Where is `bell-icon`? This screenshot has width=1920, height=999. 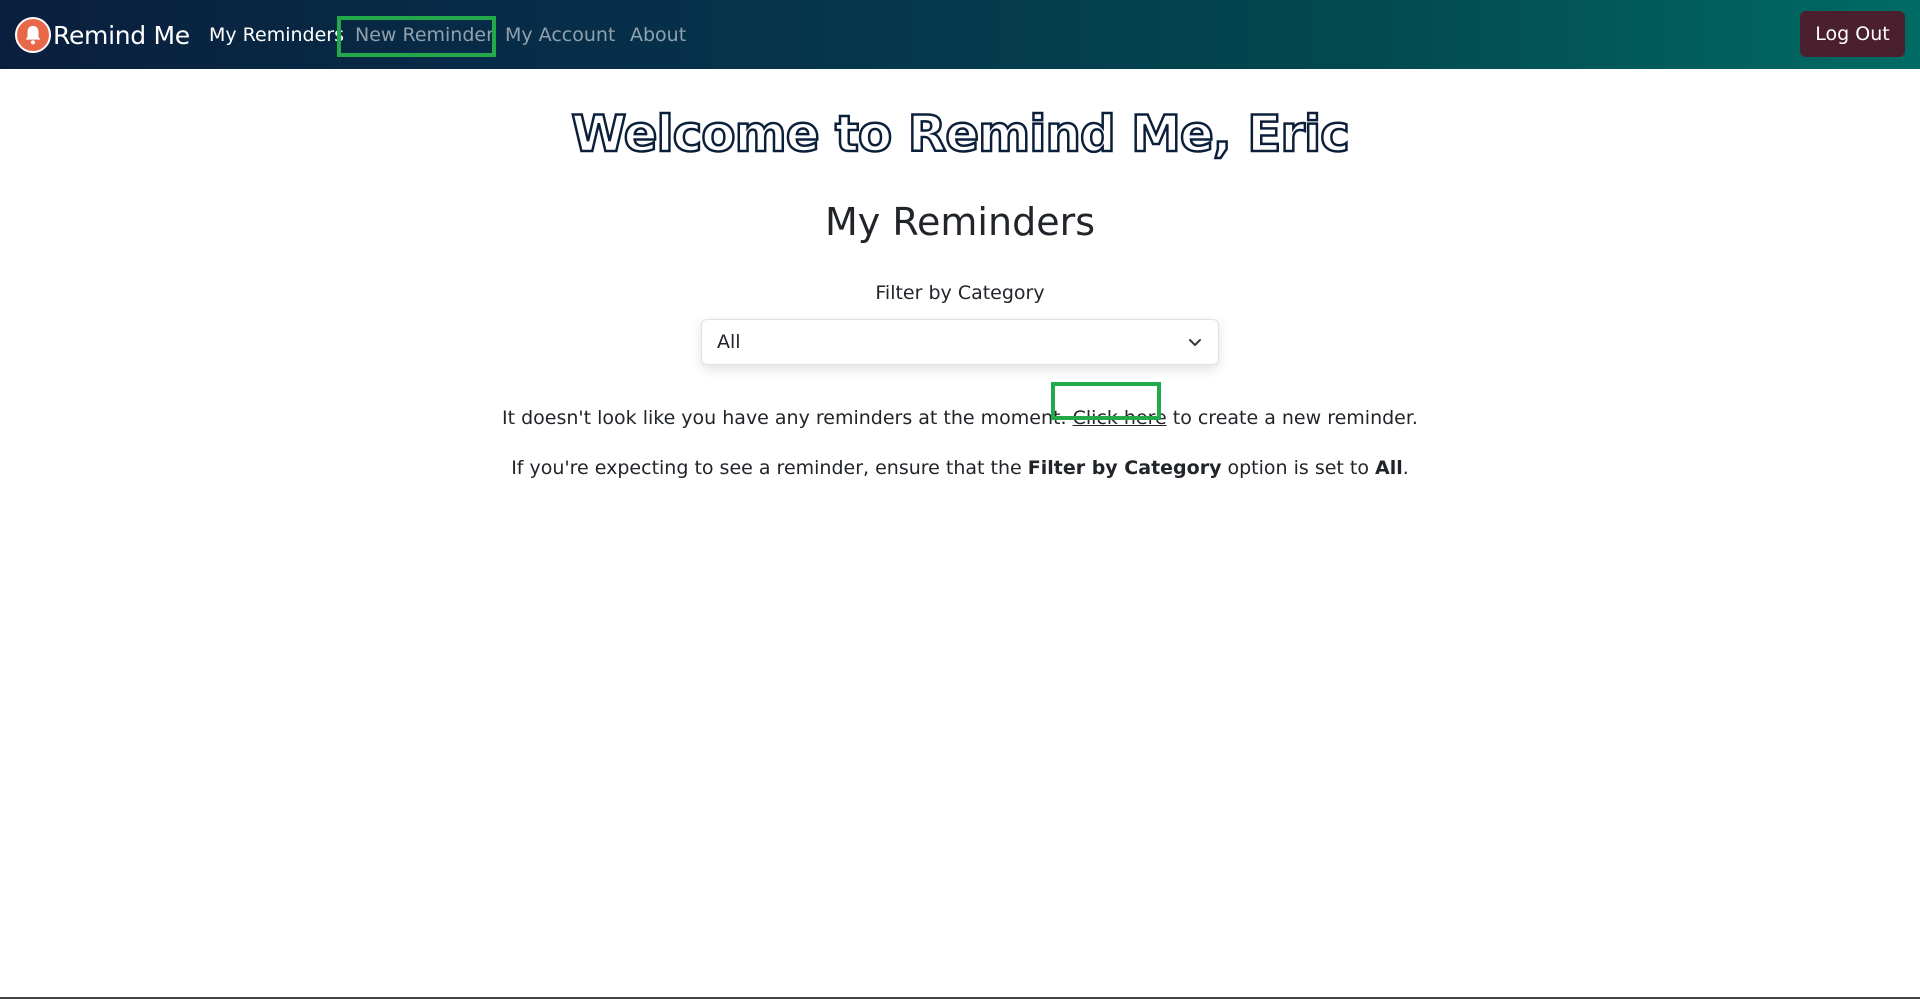 bell-icon is located at coordinates (33, 35).